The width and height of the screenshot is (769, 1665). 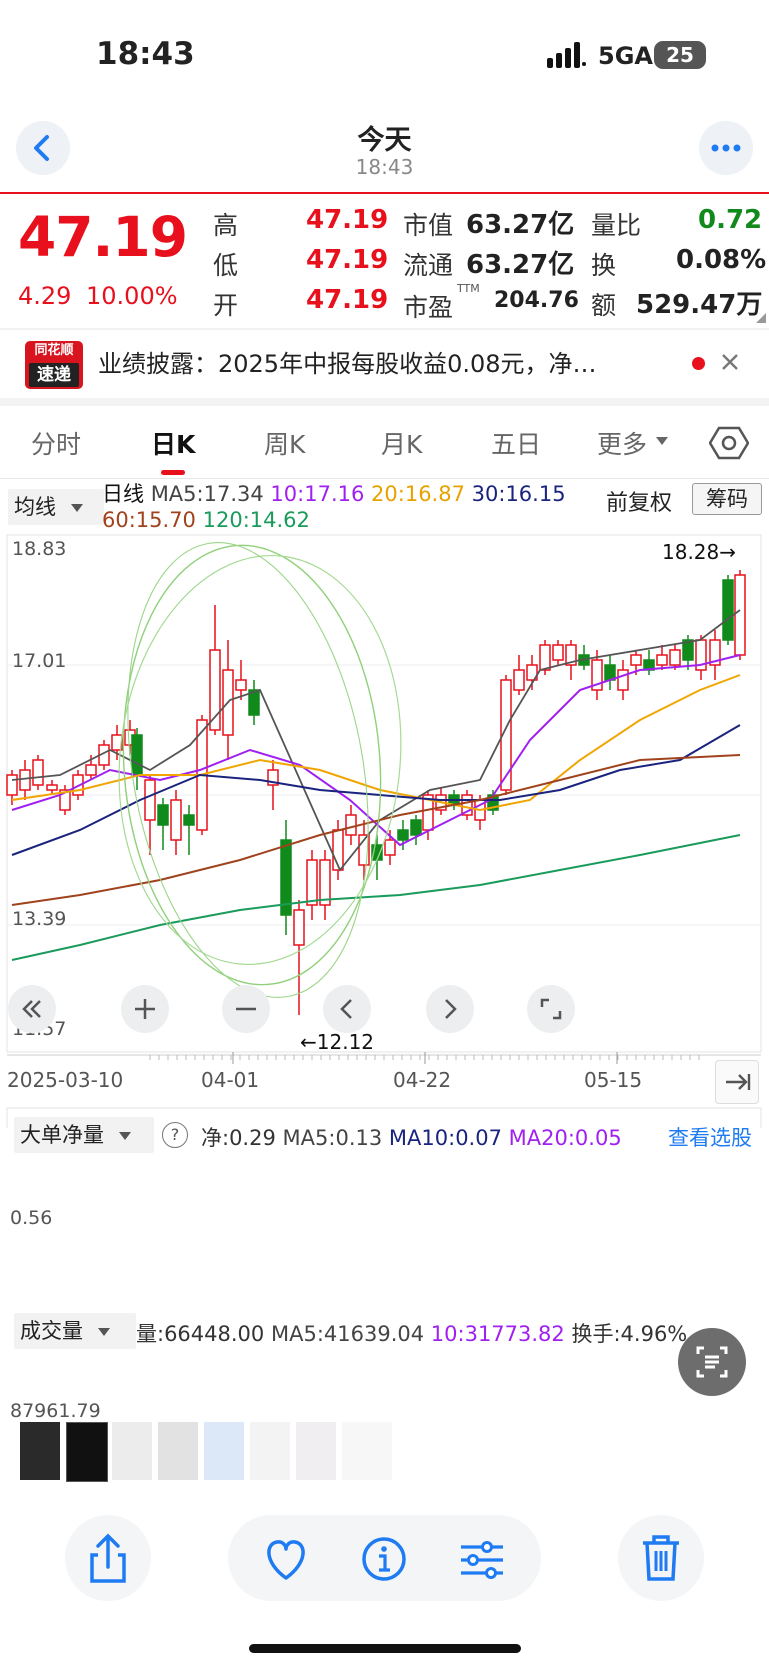 What do you see at coordinates (332, 1138) in the screenshot?
I see `bigorder-ma5: MA5:0.13` at bounding box center [332, 1138].